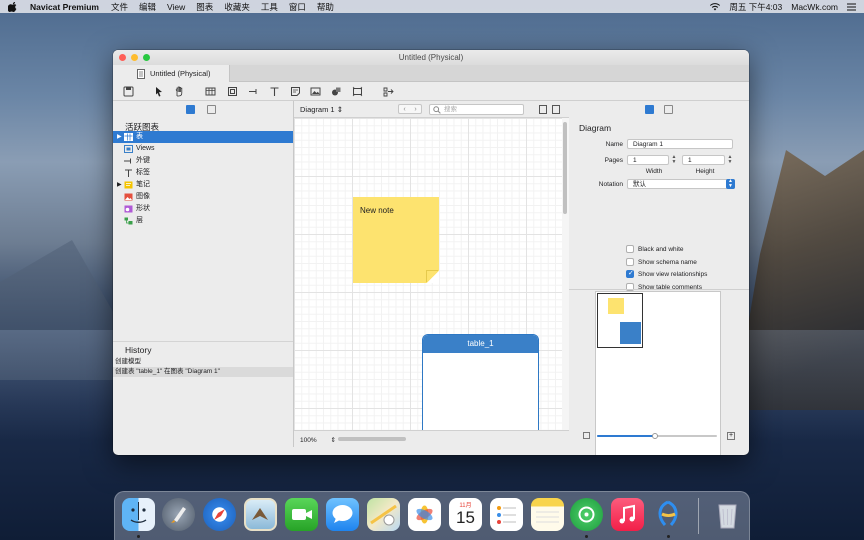  I want to click on zoom-slider: +, so click(659, 436).